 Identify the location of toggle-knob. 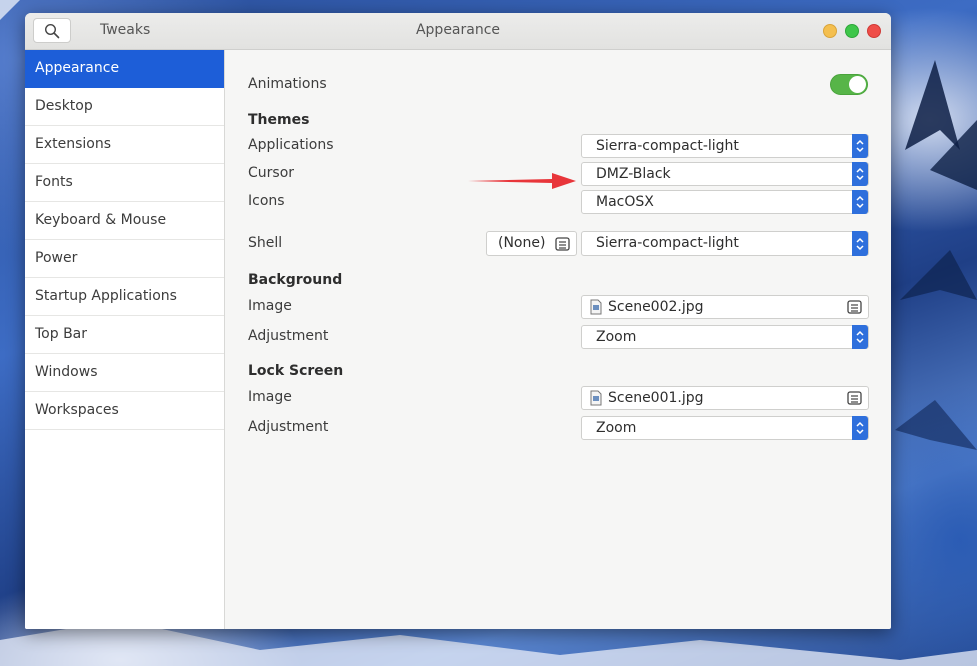
(857, 84).